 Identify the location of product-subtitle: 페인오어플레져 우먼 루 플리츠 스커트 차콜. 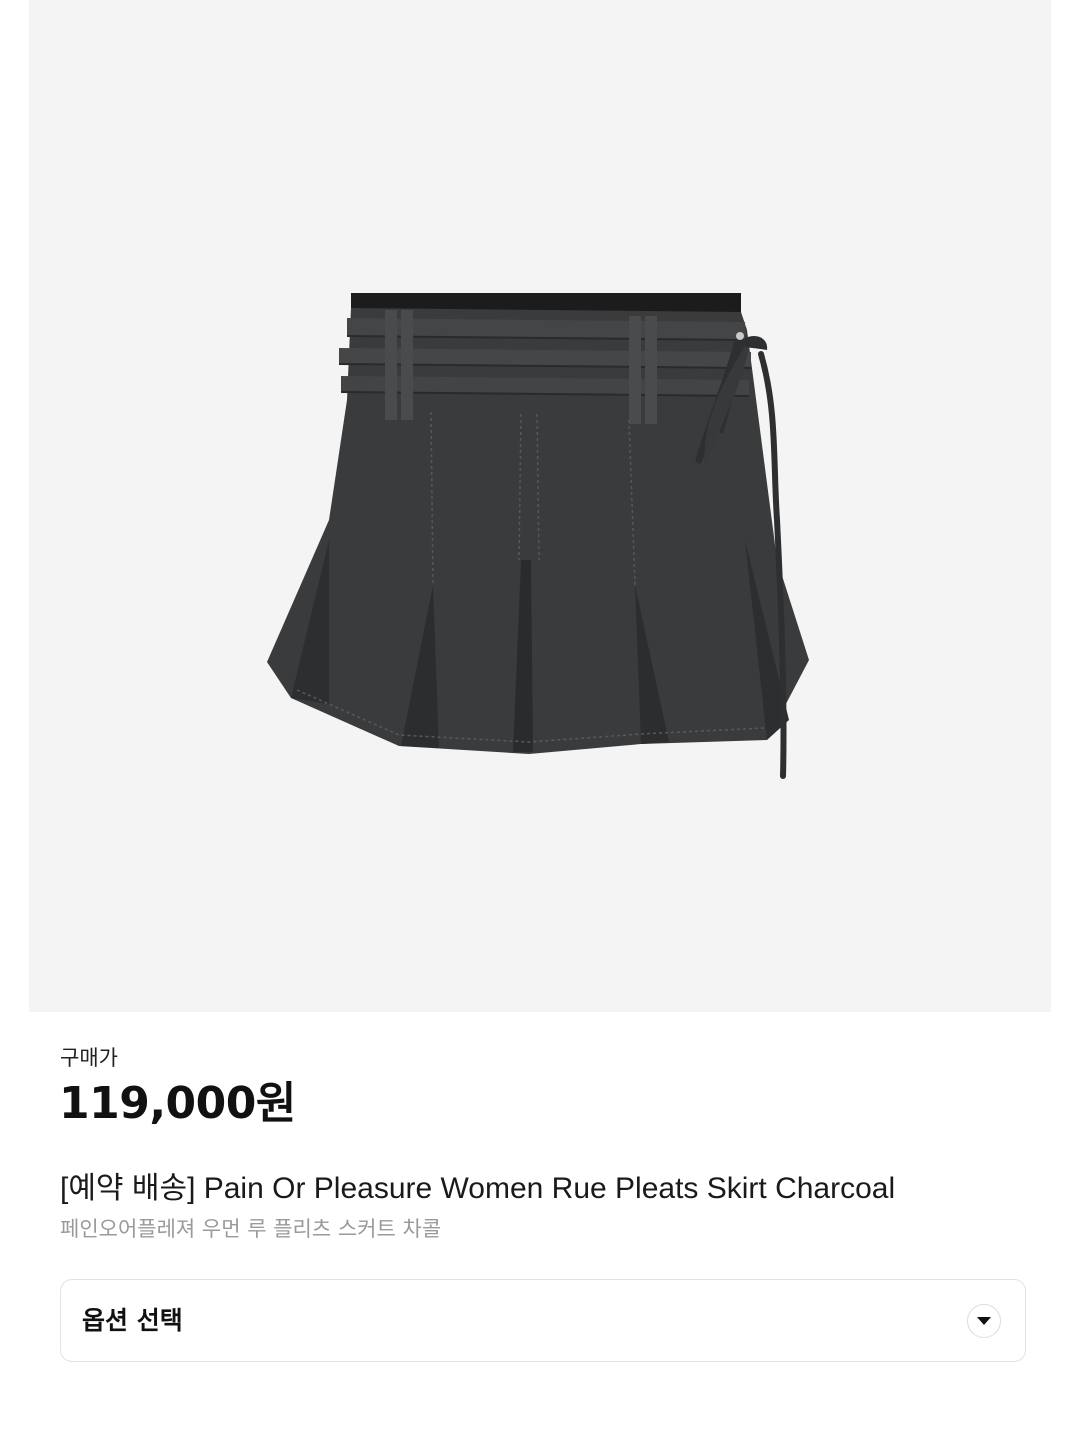
(251, 1229).